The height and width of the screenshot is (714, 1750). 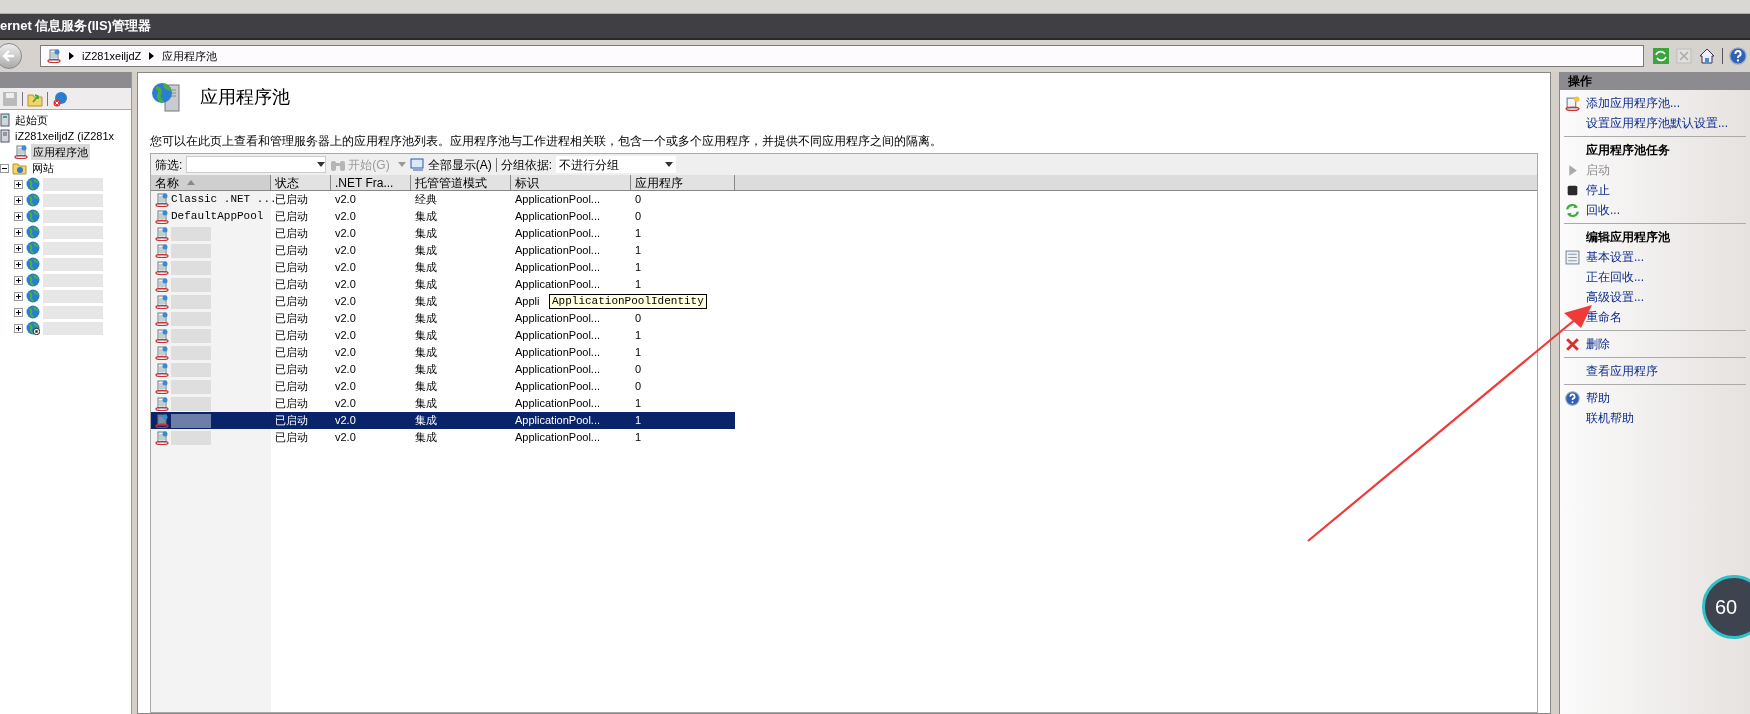 I want to click on home-icon, so click(x=1707, y=56).